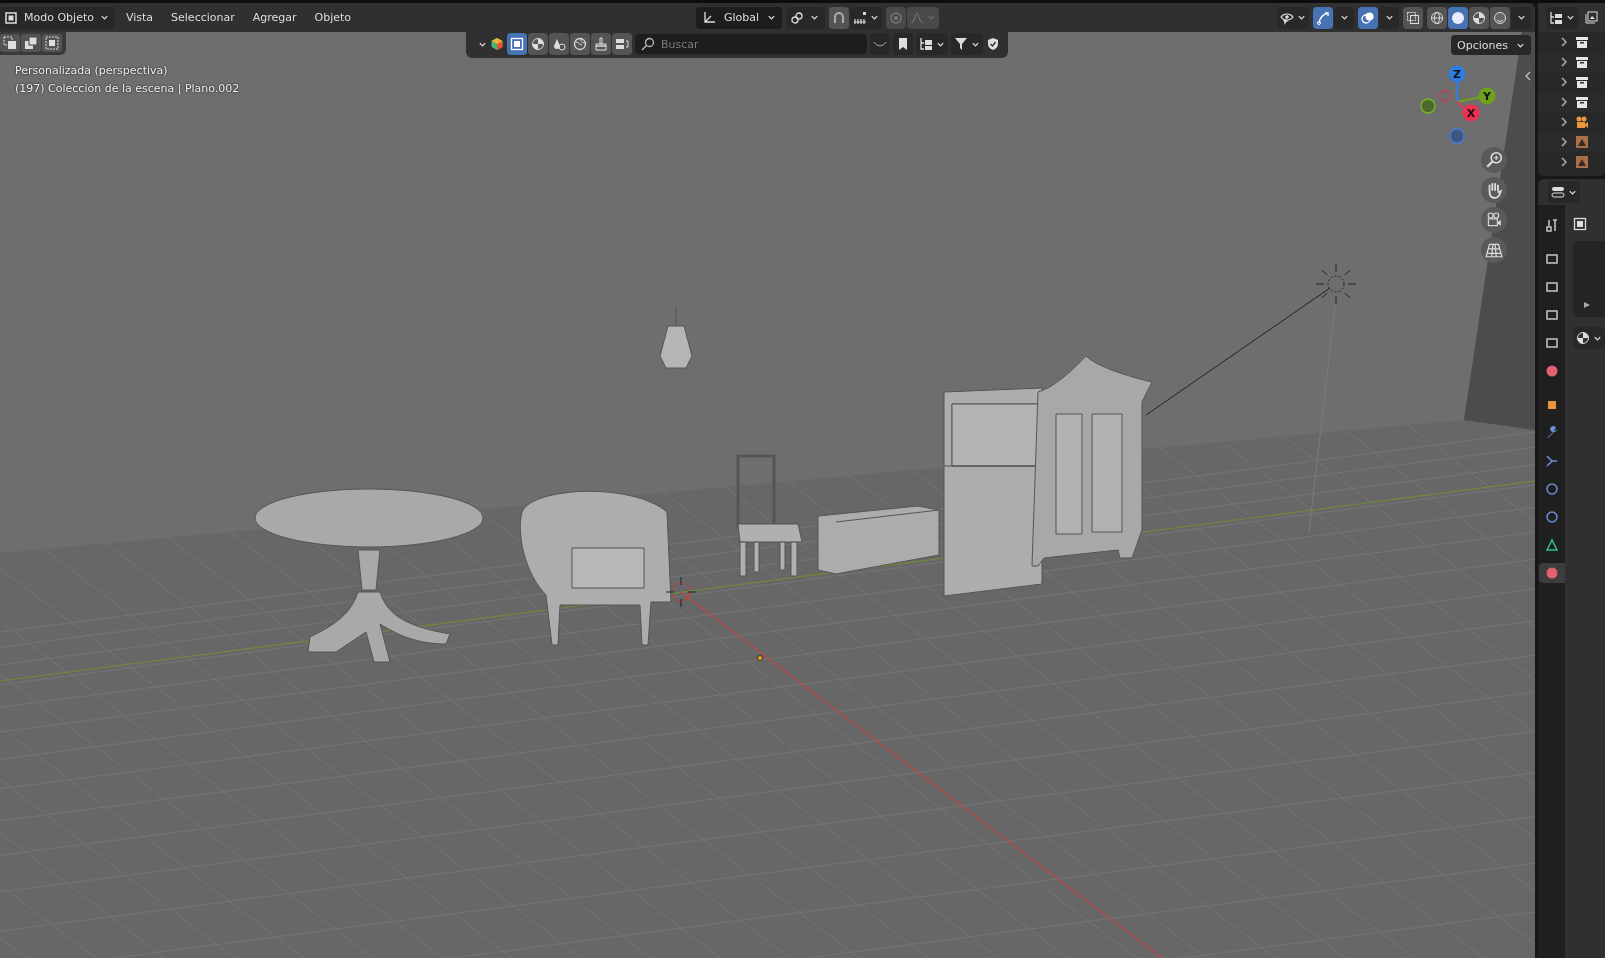 Image resolution: width=1605 pixels, height=958 pixels. I want to click on axis-label: Z, so click(1457, 74).